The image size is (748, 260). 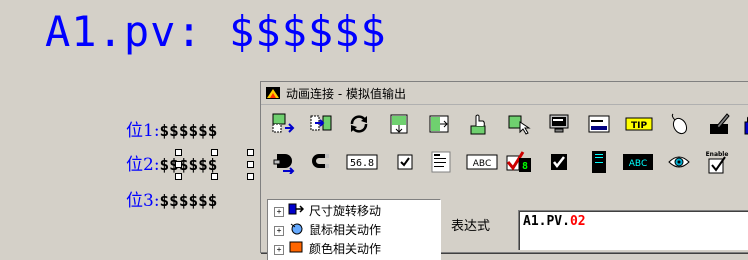 I want to click on tree-item-label: 颜色相关动作, so click(x=345, y=249).